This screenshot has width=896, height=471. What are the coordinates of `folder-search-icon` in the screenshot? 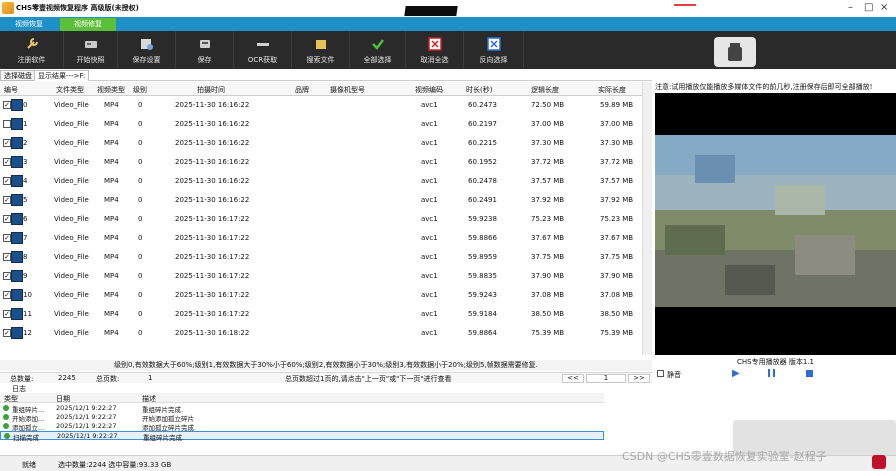 It's located at (320, 44).